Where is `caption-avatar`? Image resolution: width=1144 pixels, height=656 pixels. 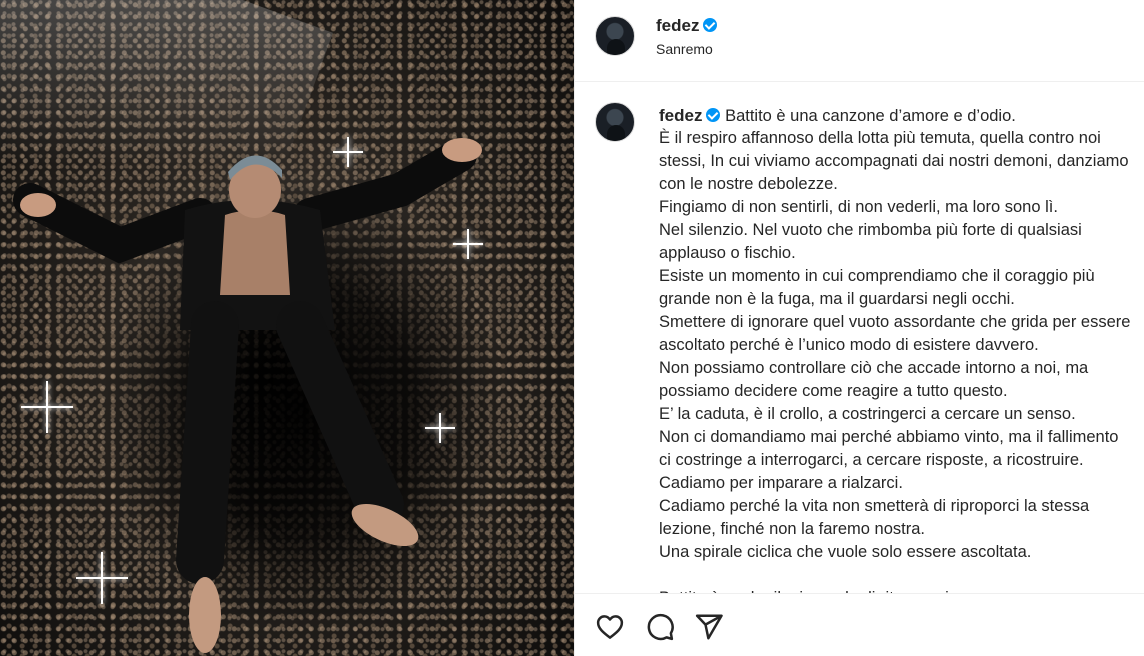 caption-avatar is located at coordinates (615, 122).